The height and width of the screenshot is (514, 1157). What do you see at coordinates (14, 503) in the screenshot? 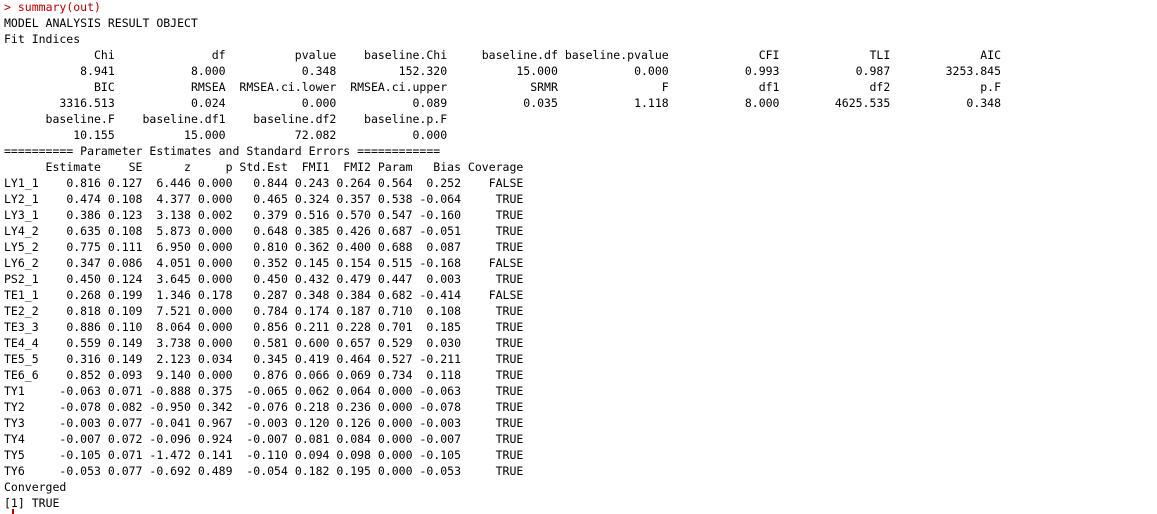
I see `converged-index: [1]` at bounding box center [14, 503].